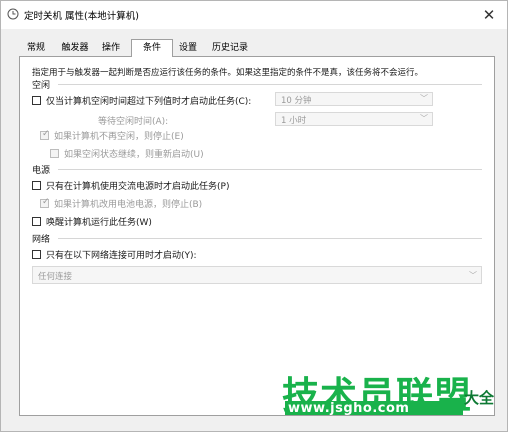  Describe the element at coordinates (138, 187) in the screenshot. I see `ac-power-only-label: 只有在计算机使用交流电源时才启动此任务(P)` at that location.